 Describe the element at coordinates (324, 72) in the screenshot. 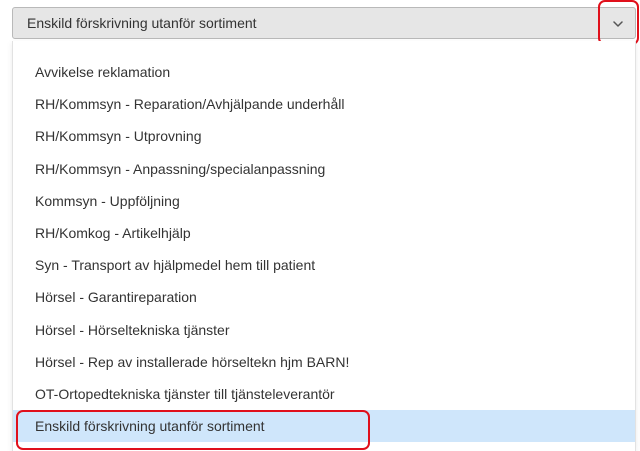

I see `dropdown-option: Avvikelse reklamation` at that location.